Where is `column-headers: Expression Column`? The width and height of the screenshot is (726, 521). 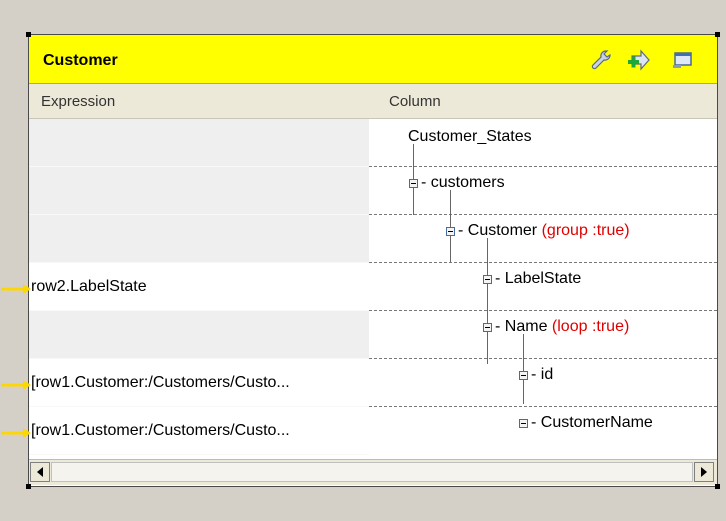 column-headers: Expression Column is located at coordinates (373, 101).